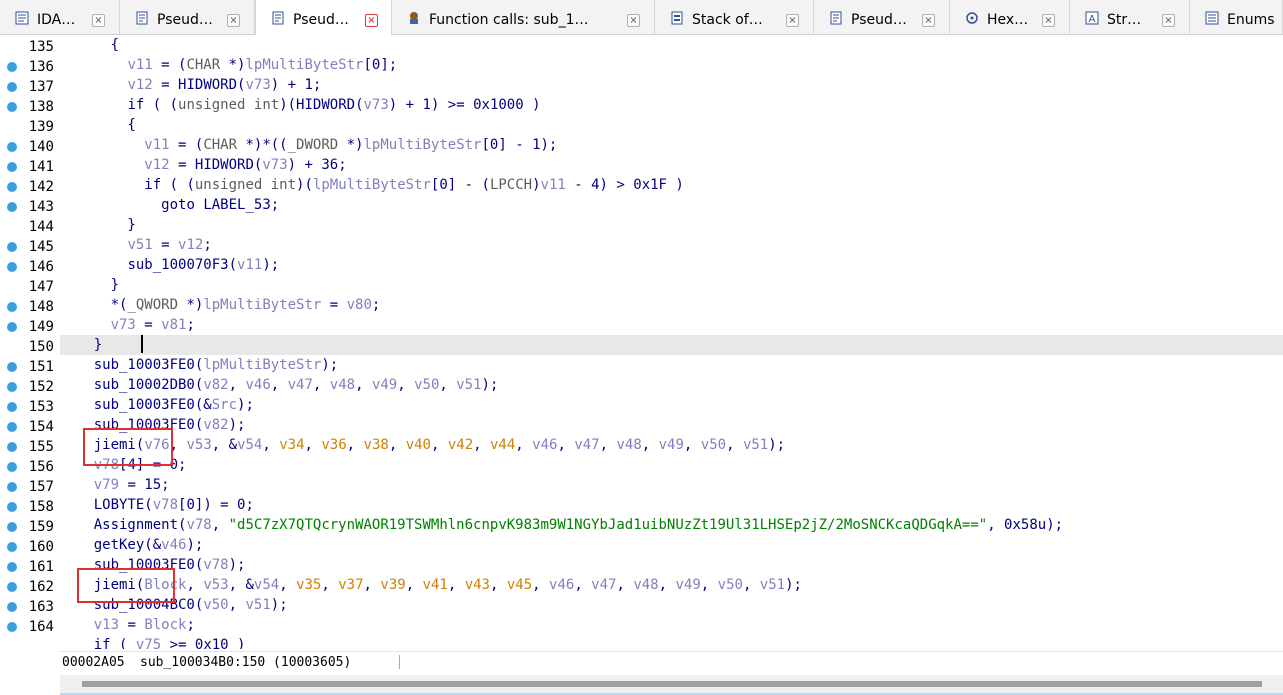 This screenshot has height=695, width=1283. What do you see at coordinates (671, 65) in the screenshot?
I see `code-line: v11 = (CHAR *)lpMultiByteStr[0];` at bounding box center [671, 65].